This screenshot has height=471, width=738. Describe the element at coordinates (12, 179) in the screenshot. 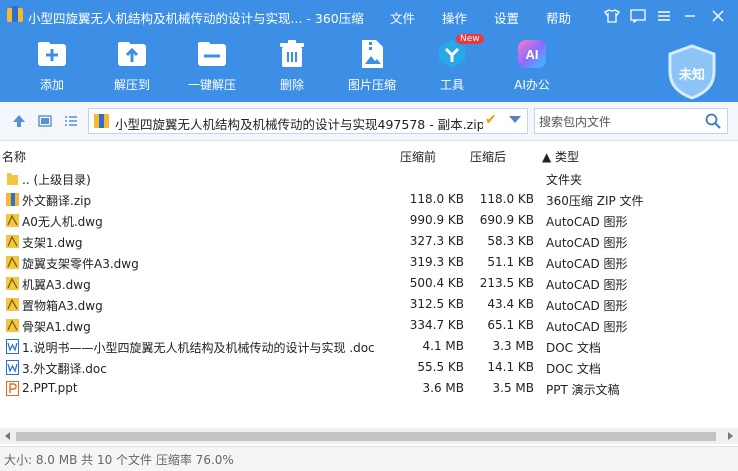

I see `folder-icon` at that location.